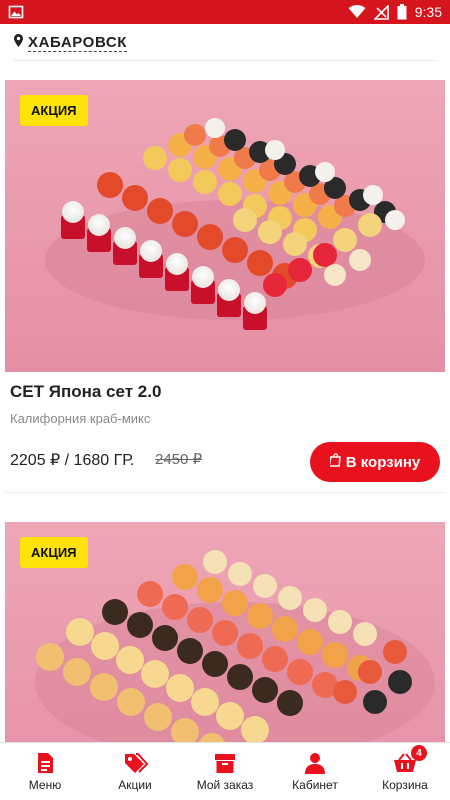 The image size is (450, 800). I want to click on bottom-tab-bar: Меню Акции Мой заказ Кабинет 4 Корзина, so click(225, 771).